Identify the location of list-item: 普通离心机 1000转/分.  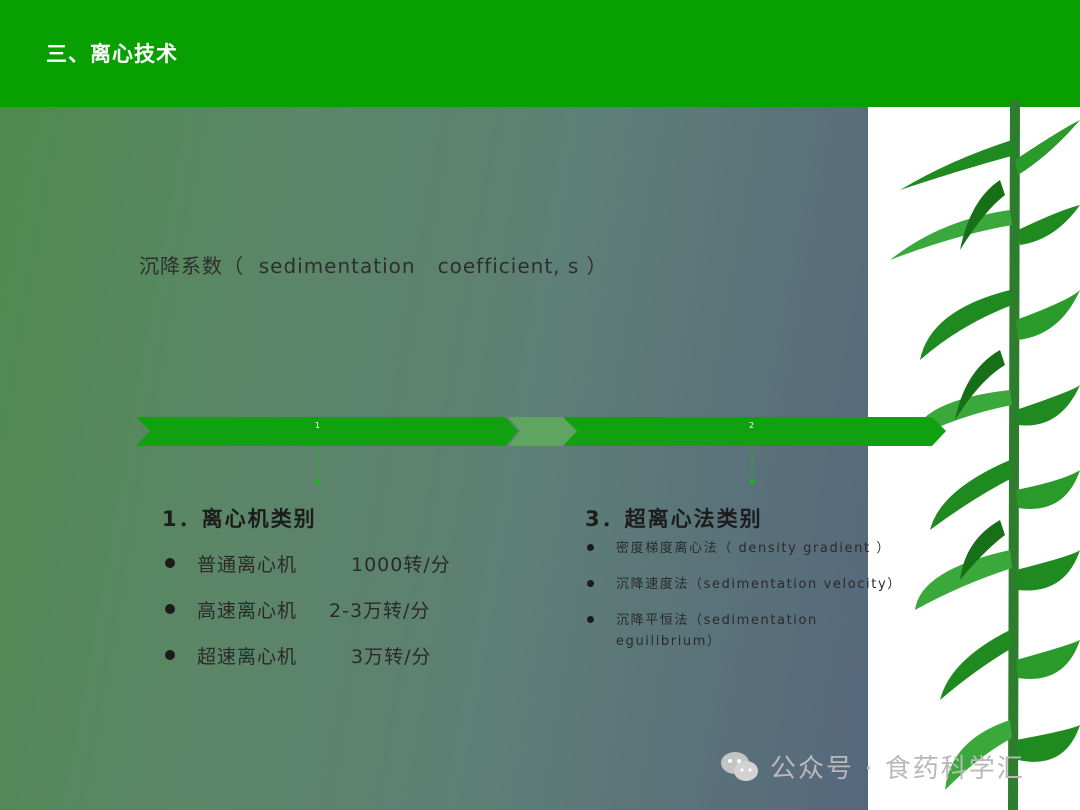
(305, 563).